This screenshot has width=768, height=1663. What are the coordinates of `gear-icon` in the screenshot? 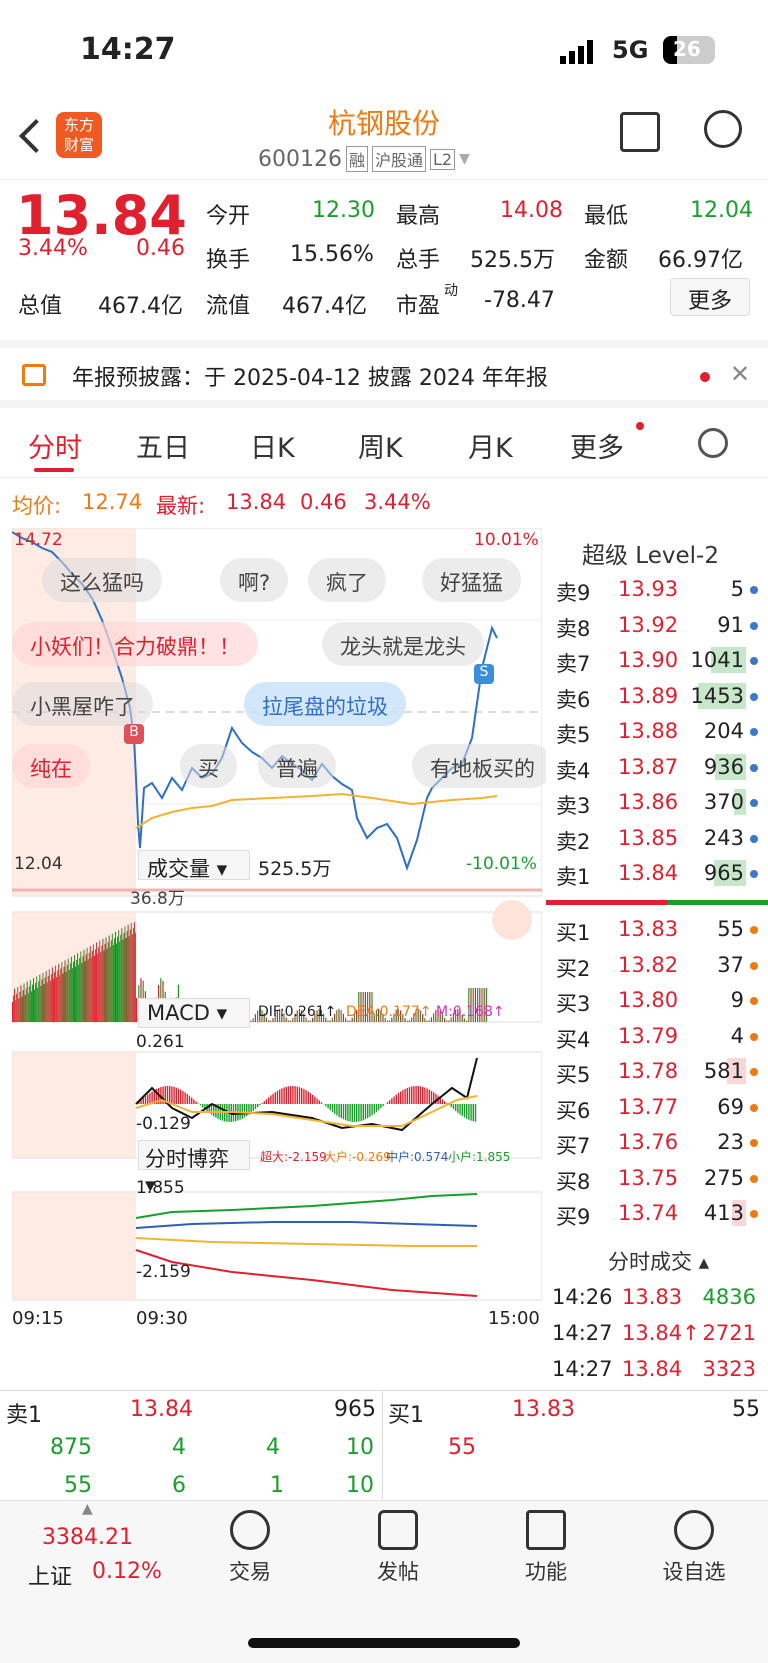 It's located at (713, 443).